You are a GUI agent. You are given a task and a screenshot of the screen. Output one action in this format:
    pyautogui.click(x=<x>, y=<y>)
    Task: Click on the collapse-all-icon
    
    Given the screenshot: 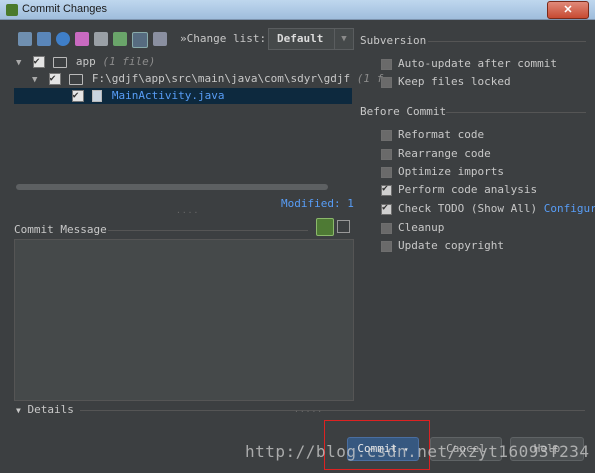 What is the action you would take?
    pyautogui.click(x=160, y=39)
    